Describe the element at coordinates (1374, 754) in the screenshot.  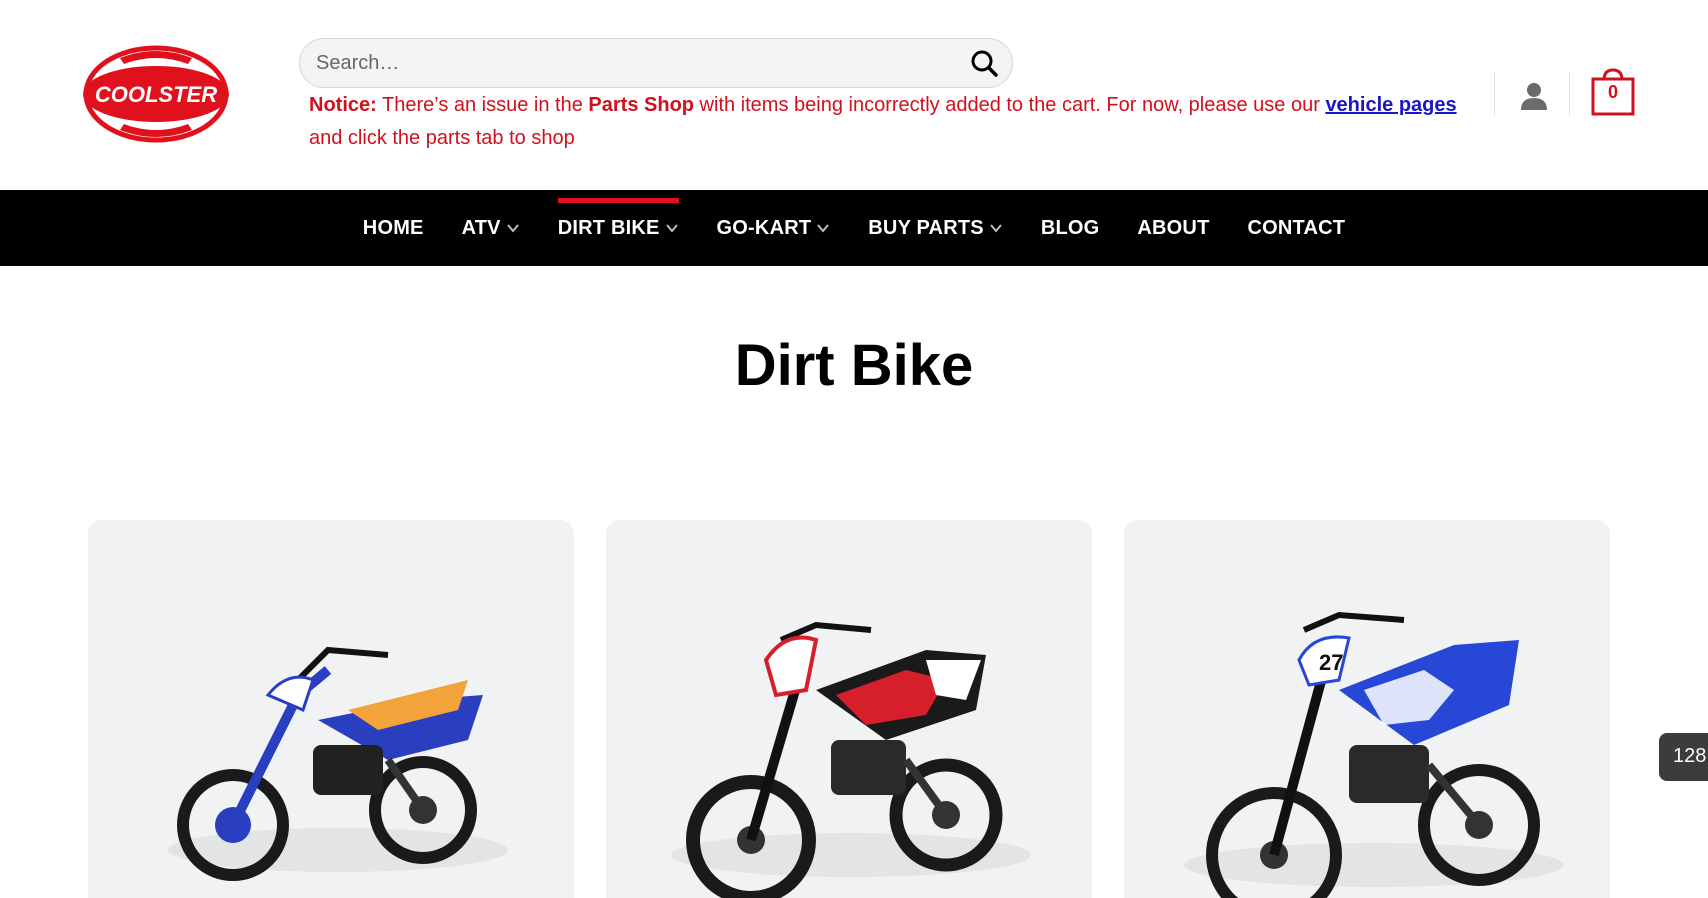
I see `product-image: 27` at that location.